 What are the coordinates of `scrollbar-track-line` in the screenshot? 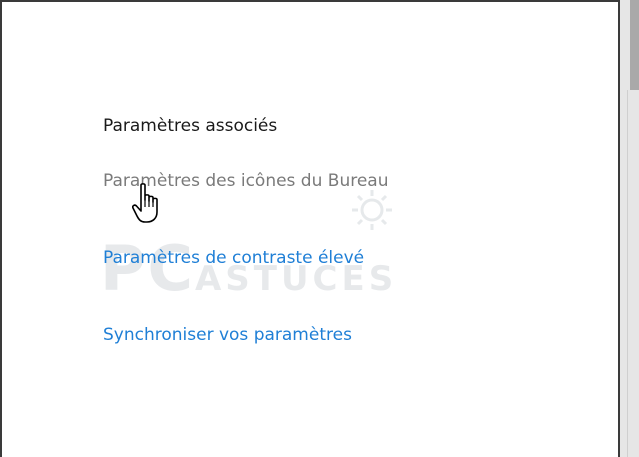 It's located at (627, 273).